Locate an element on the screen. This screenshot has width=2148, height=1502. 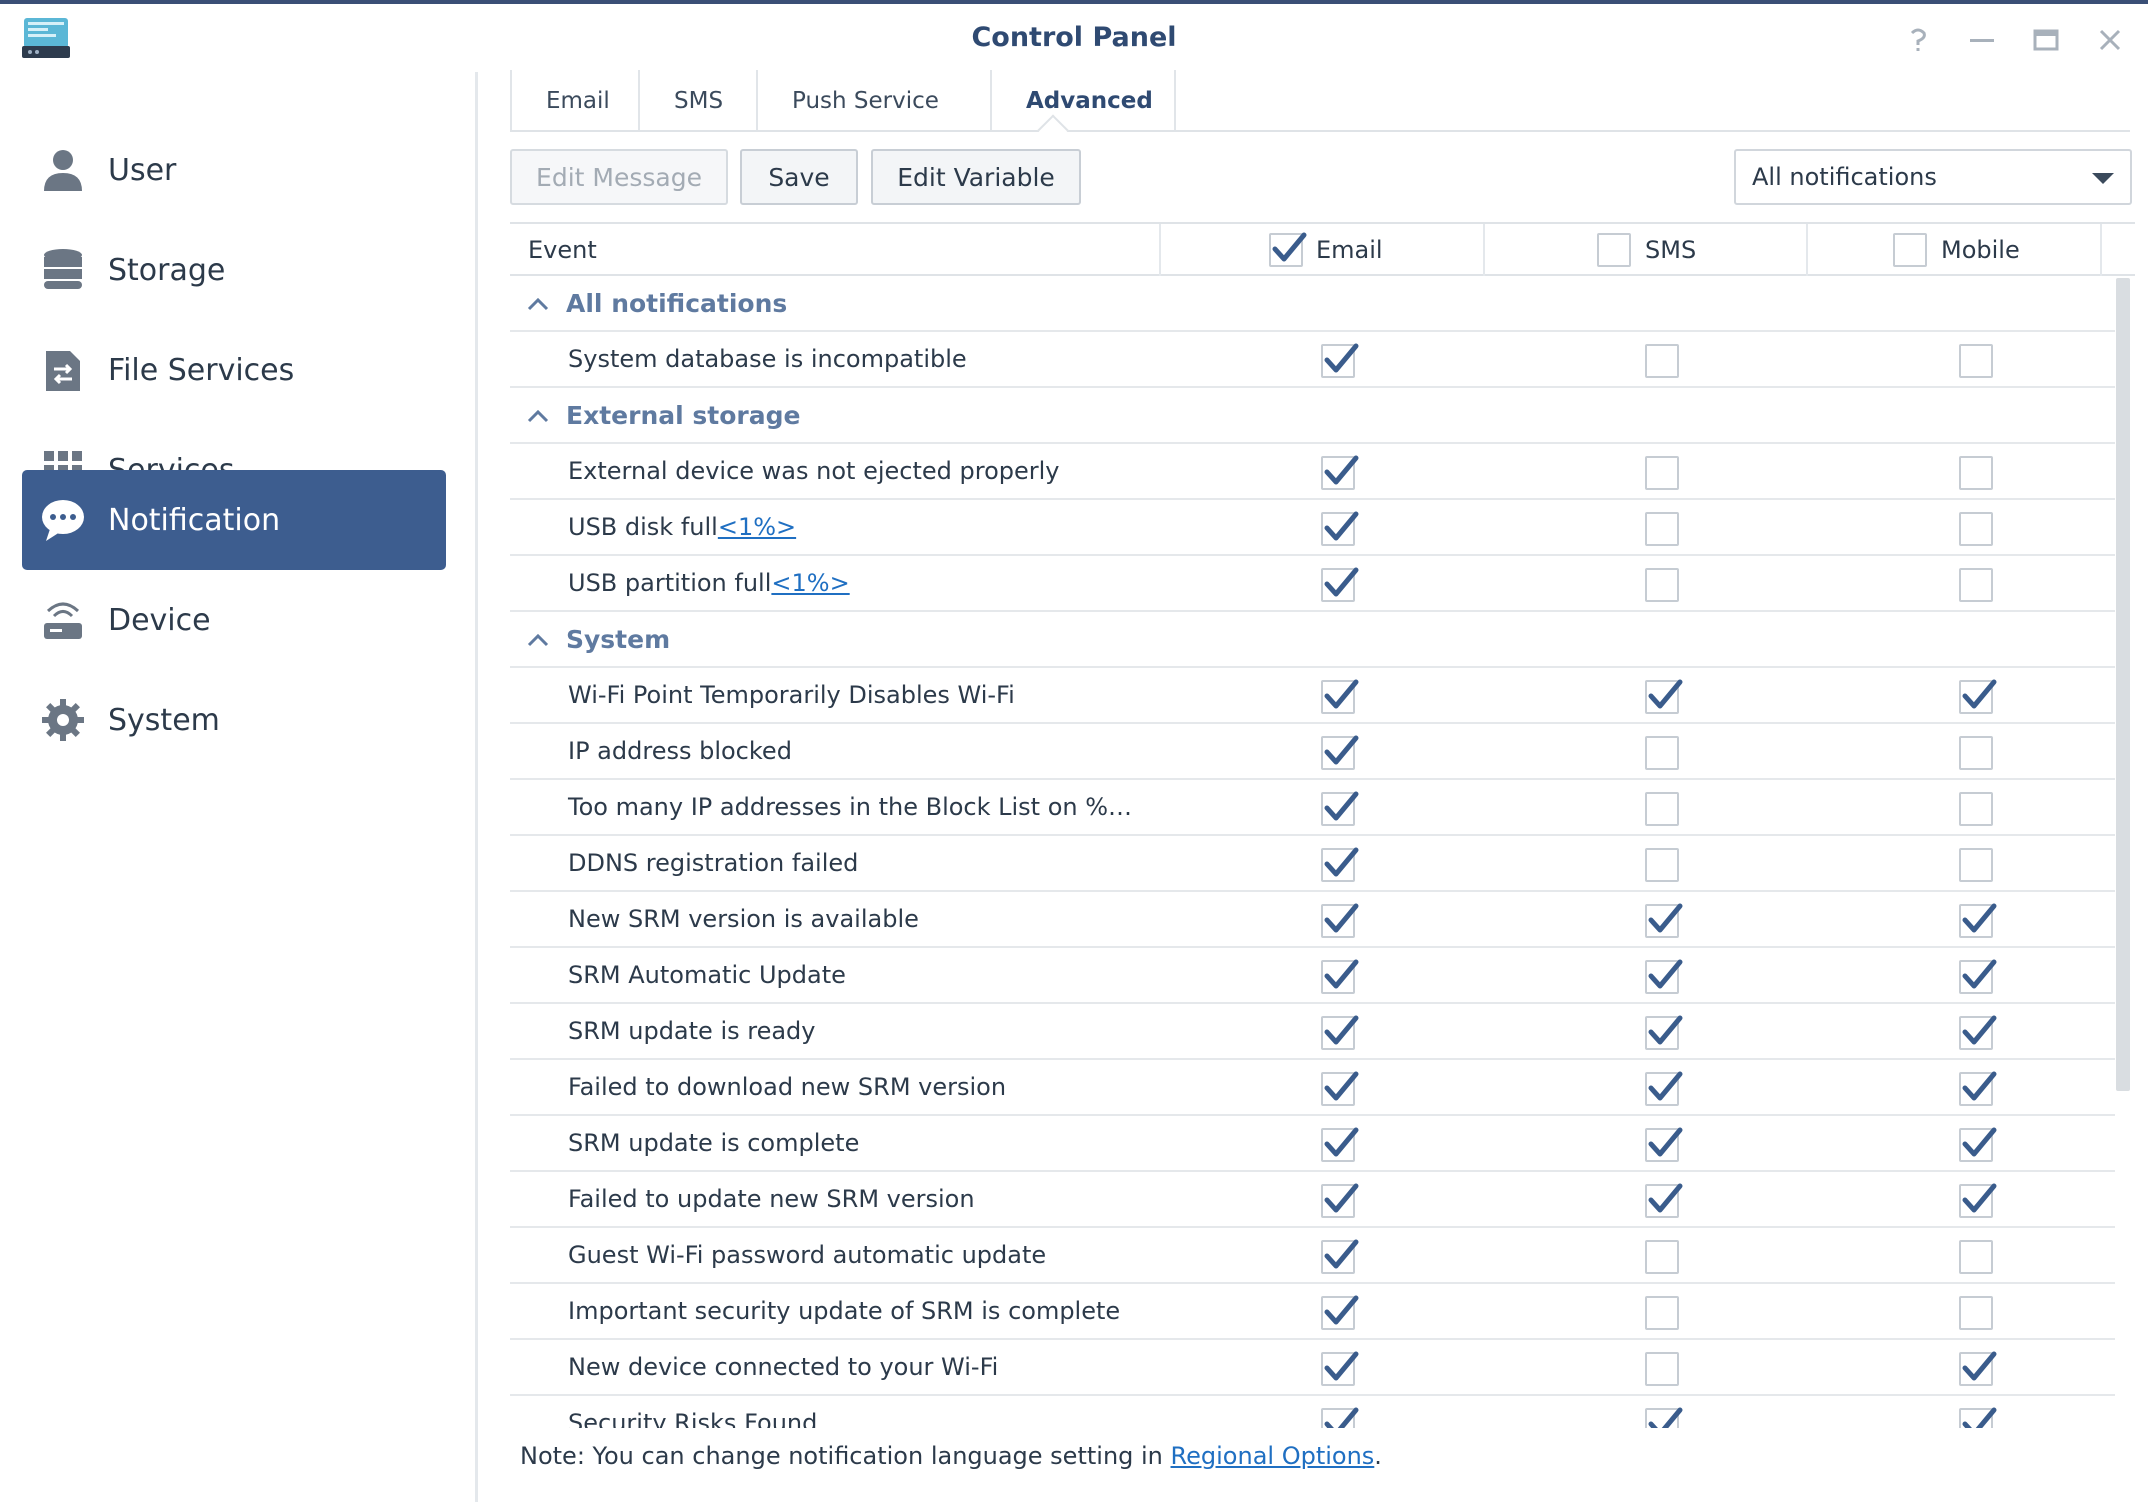
table-row: New device connected to your Wi-Fi is located at coordinates (1312, 1368).